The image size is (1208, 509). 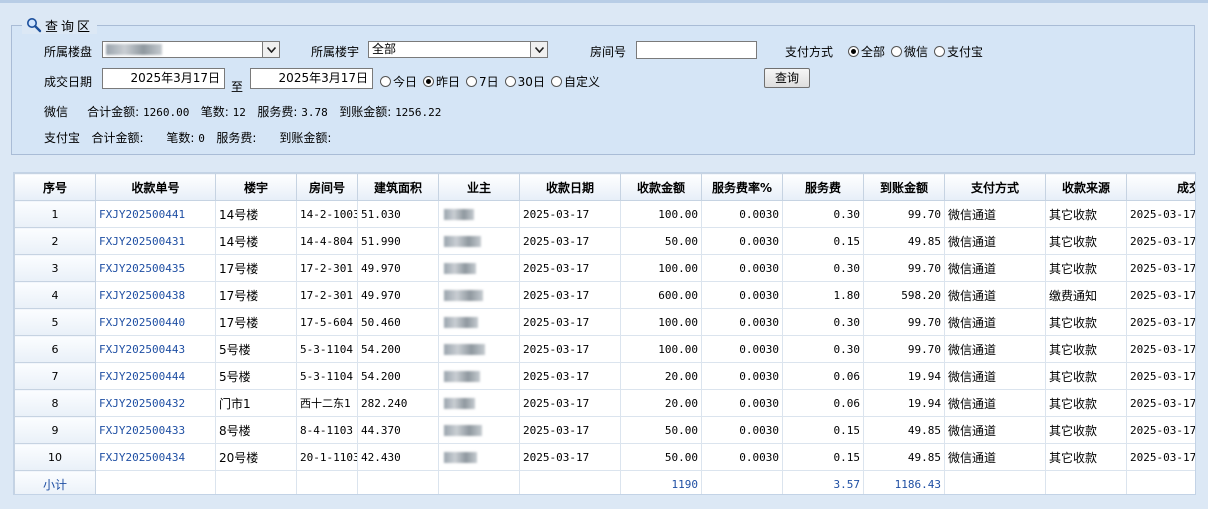 I want to click on col-header-amount: 收款金额, so click(x=661, y=187).